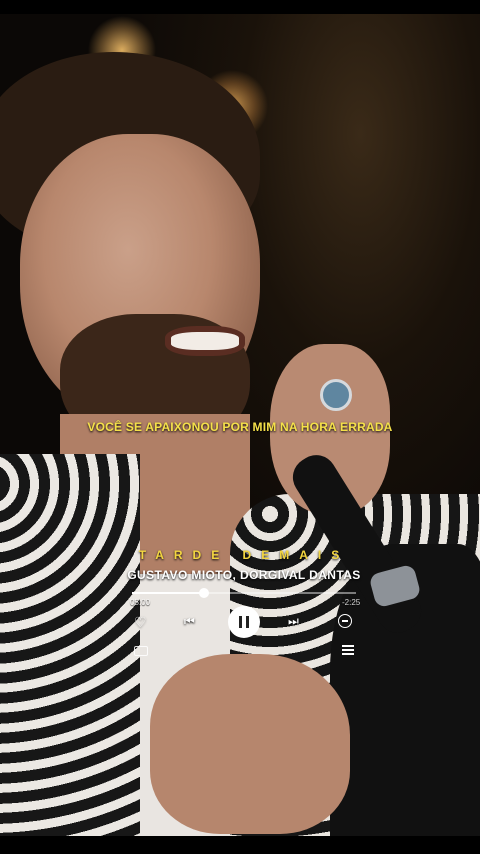  I want to click on lyric-line: VOCÊ SE APAIXONOU POR MIM NA HORA ERRADA, so click(240, 427).